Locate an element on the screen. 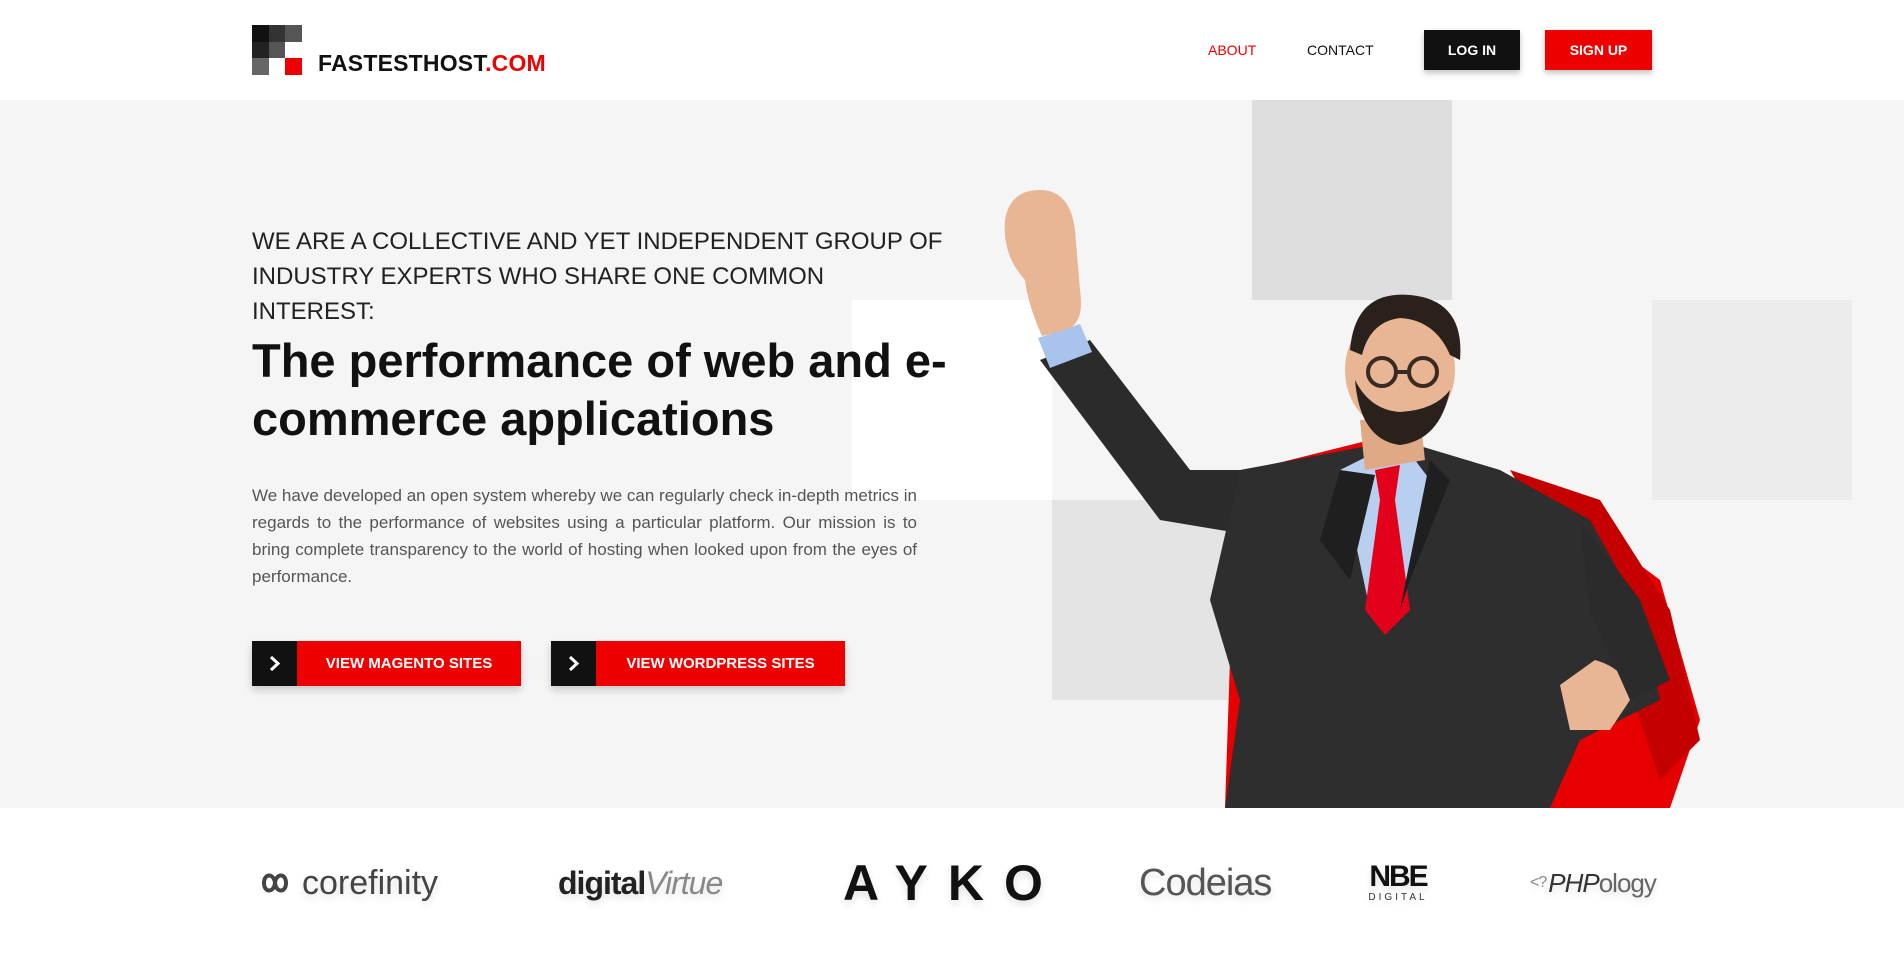 This screenshot has height=959, width=1904. logo-text: FASTESTHOST.COM is located at coordinates (432, 63).